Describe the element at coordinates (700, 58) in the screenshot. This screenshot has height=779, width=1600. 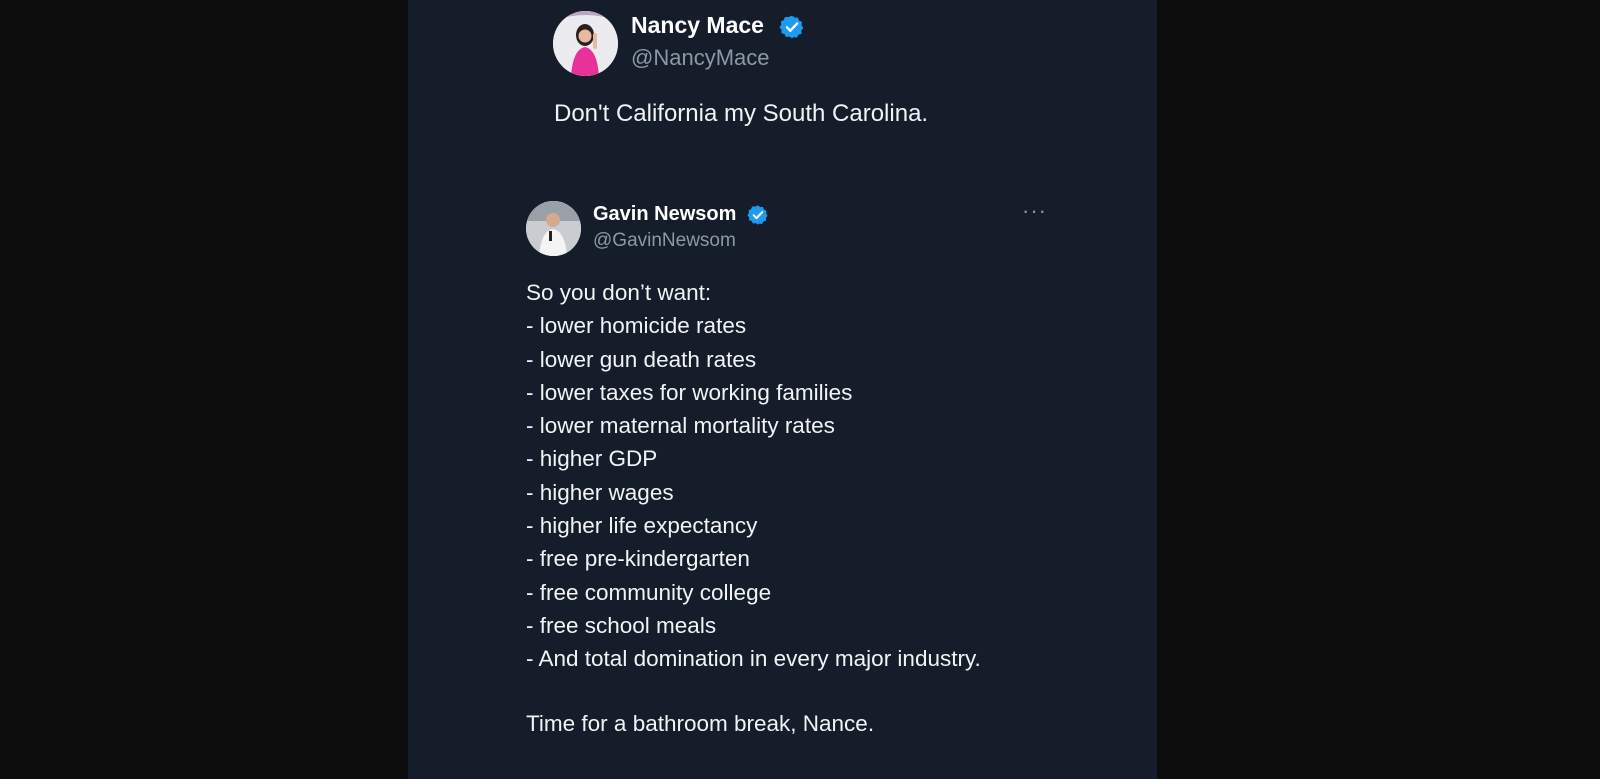
I see `nancy-mace-handle: @NancyMace` at that location.